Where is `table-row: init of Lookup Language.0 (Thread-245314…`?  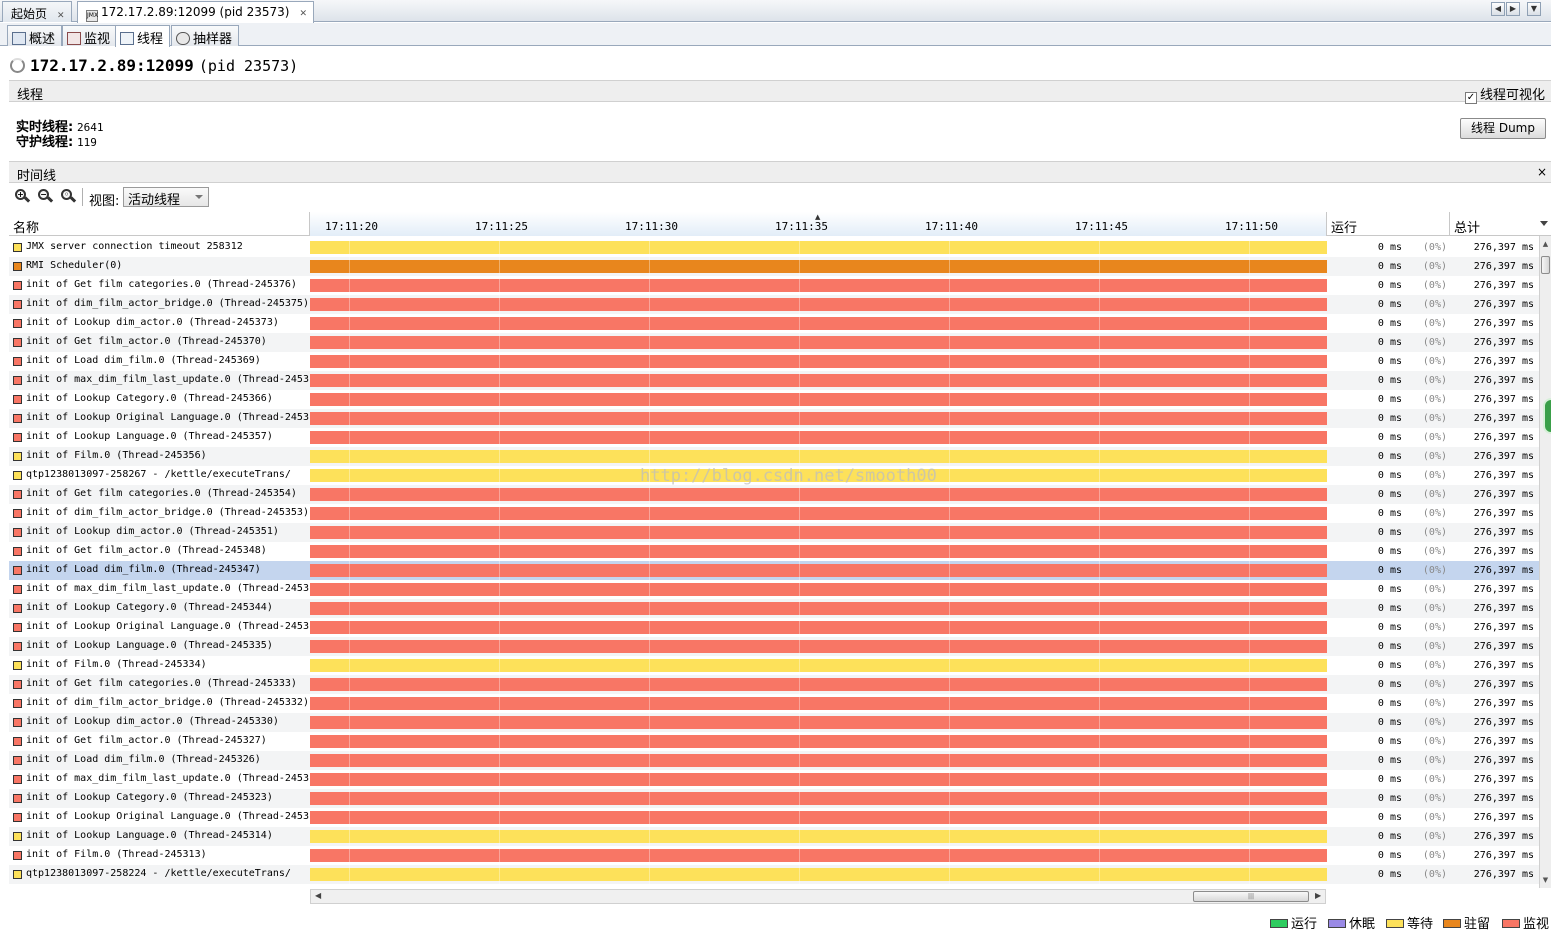 table-row: init of Lookup Language.0 (Thread-245314… is located at coordinates (774, 836).